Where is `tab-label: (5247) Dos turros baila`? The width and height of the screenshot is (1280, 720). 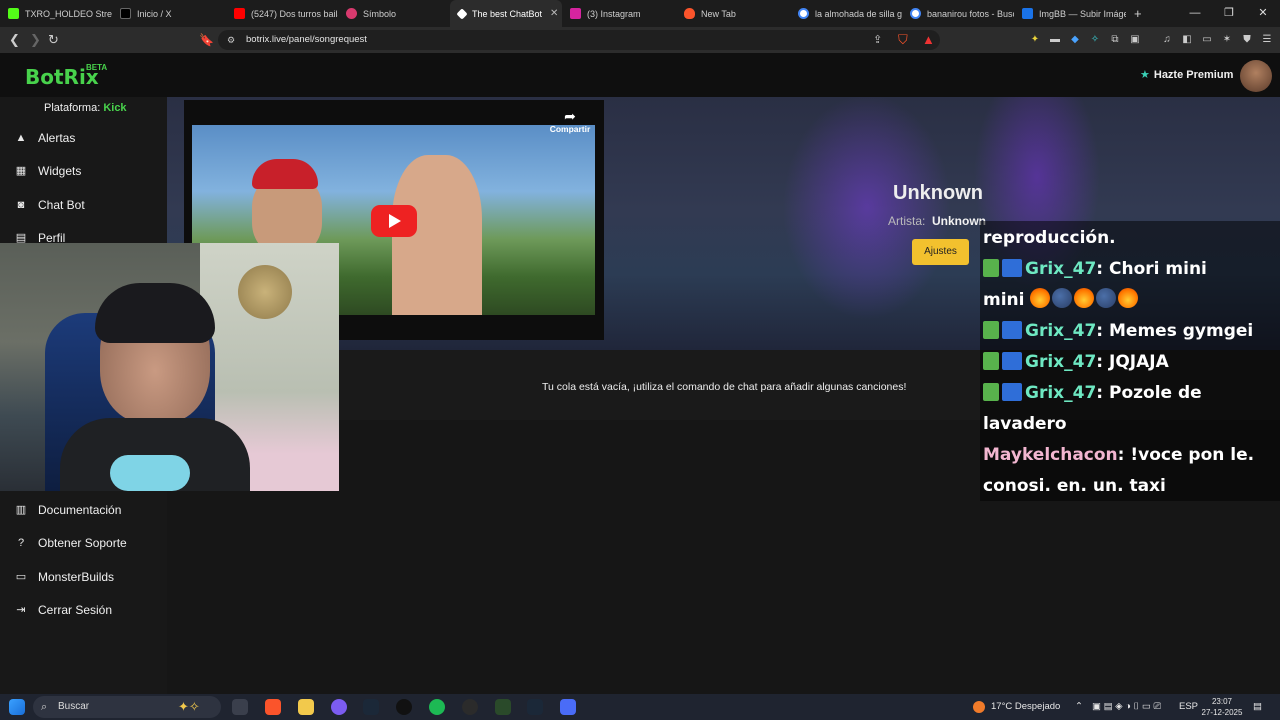 tab-label: (5247) Dos turros baila is located at coordinates (294, 13).